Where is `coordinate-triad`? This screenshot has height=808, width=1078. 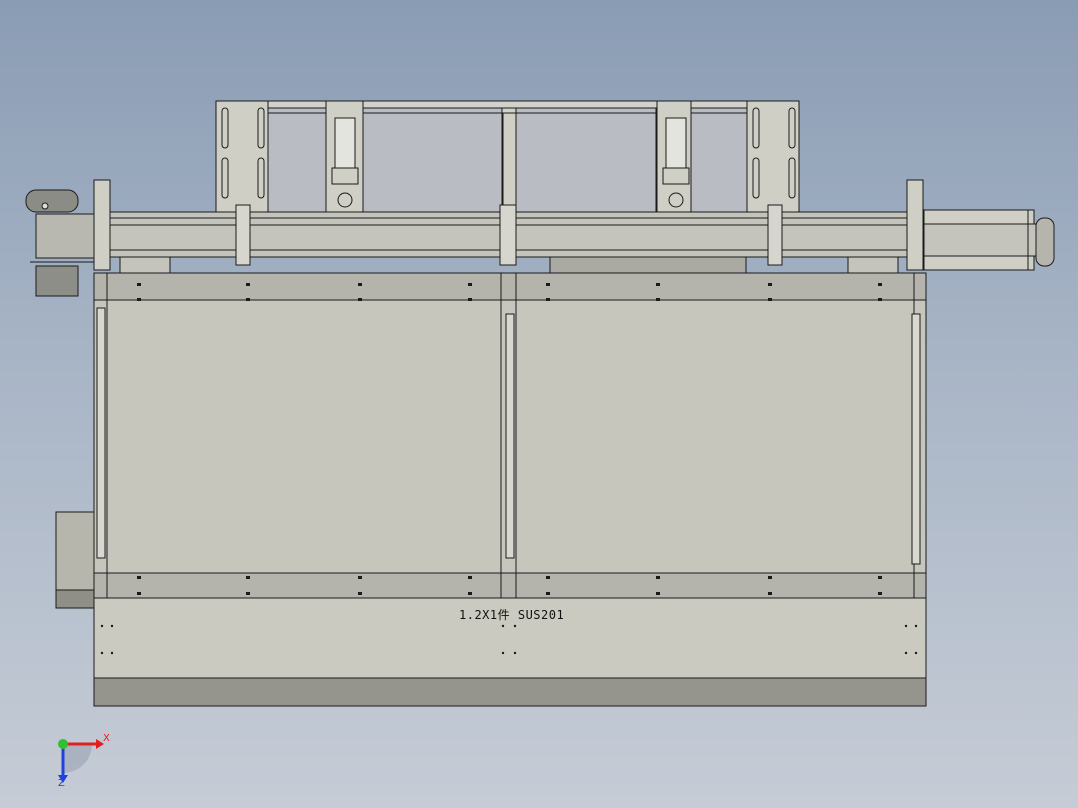 coordinate-triad is located at coordinates (81, 761).